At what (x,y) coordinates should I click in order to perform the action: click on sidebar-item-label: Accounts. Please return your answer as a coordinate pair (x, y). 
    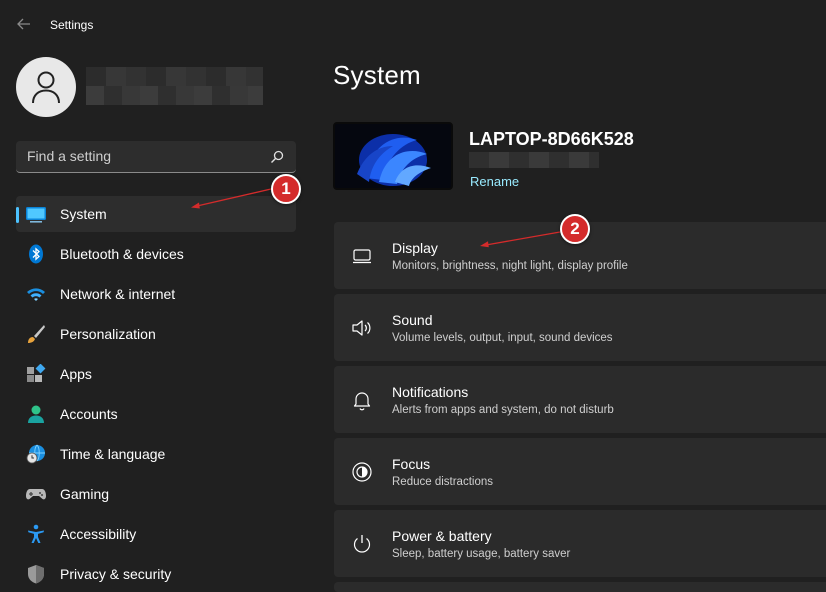
    Looking at the image, I should click on (89, 414).